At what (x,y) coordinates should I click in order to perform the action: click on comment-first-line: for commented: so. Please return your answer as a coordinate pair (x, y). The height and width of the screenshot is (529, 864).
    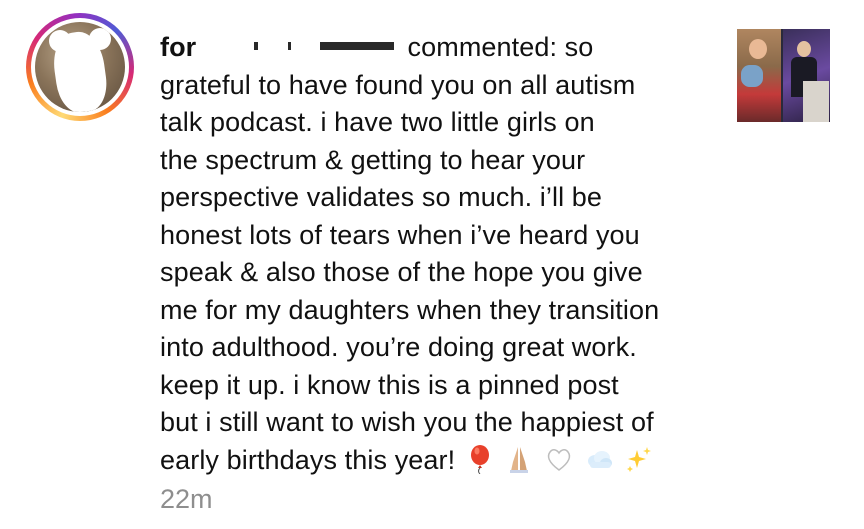
    Looking at the image, I should click on (440, 48).